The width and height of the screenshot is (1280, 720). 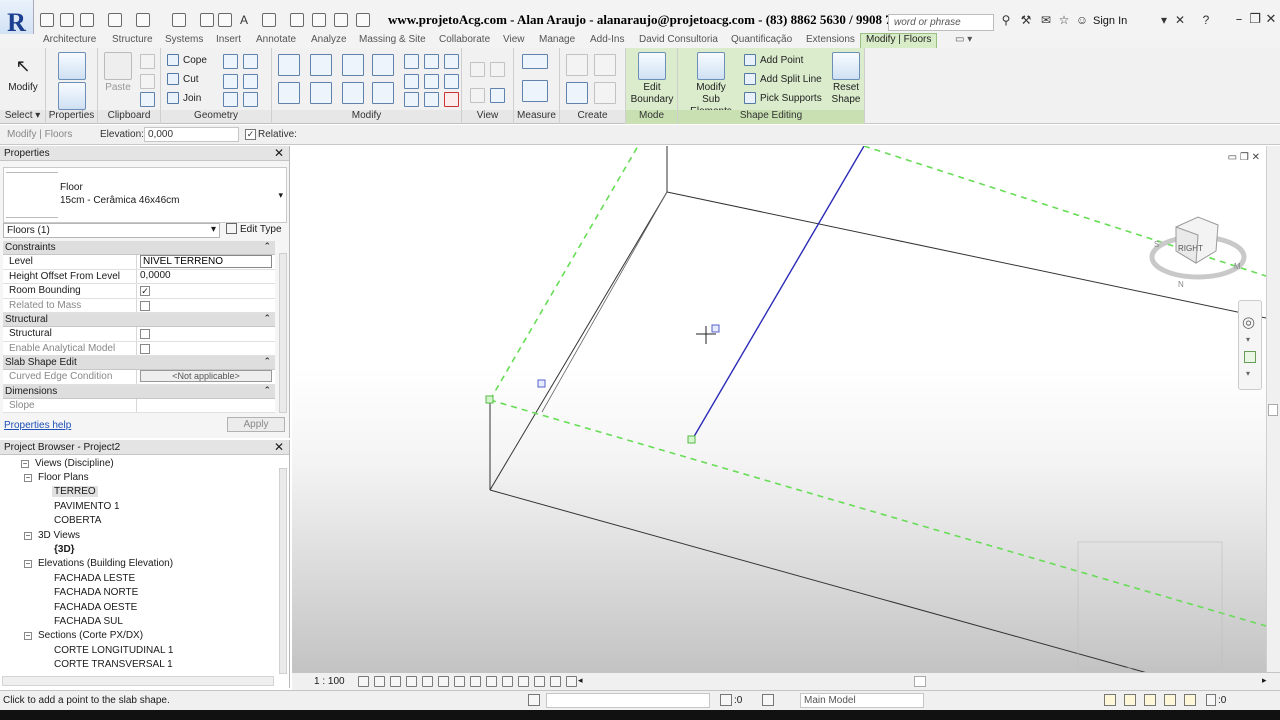 What do you see at coordinates (846, 79) in the screenshot?
I see `reset-shape-button: Reset Shape` at bounding box center [846, 79].